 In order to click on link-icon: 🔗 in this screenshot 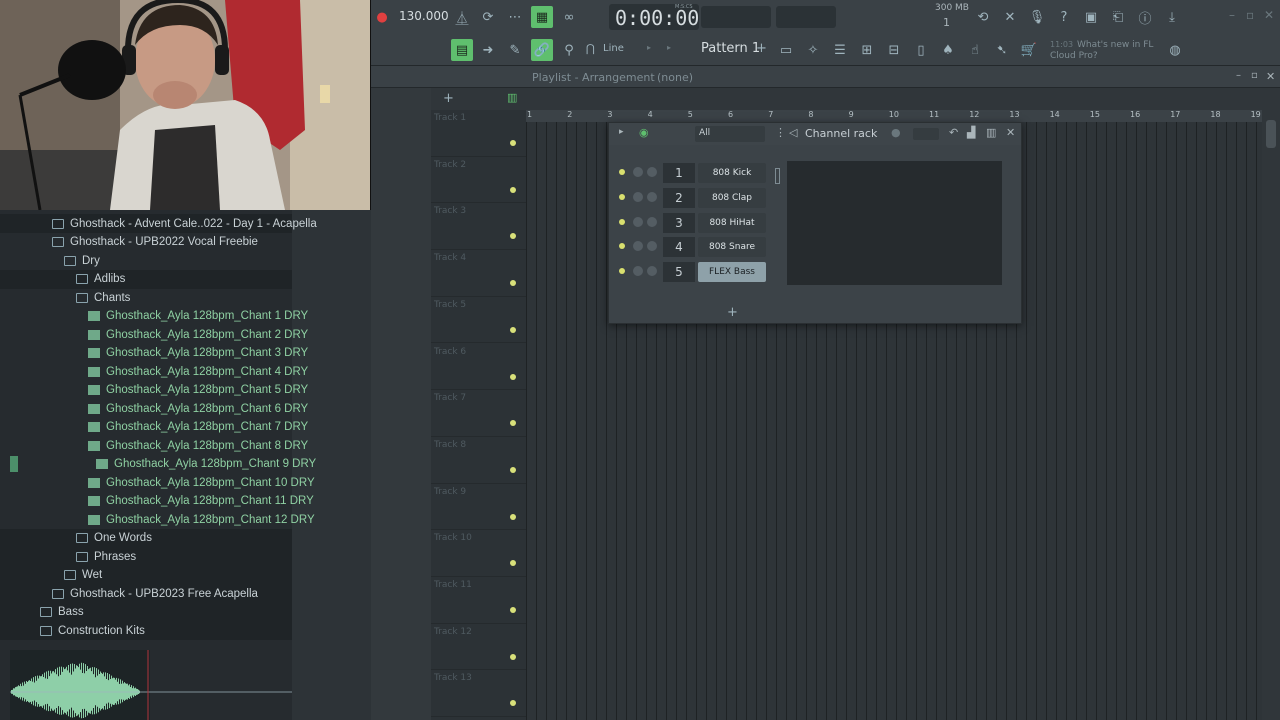, I will do `click(542, 50)`.